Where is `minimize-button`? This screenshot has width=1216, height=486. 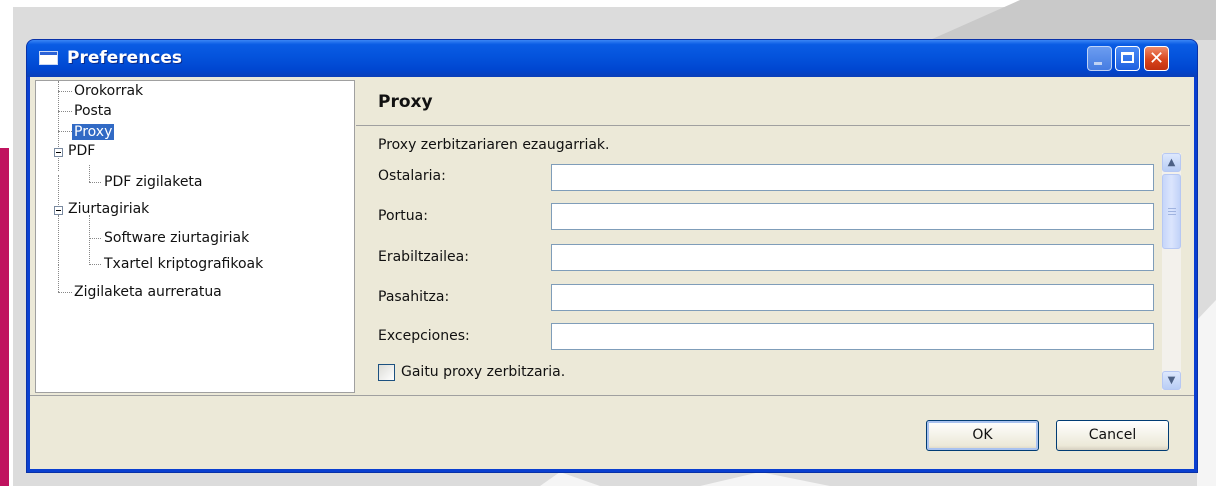 minimize-button is located at coordinates (1099, 58).